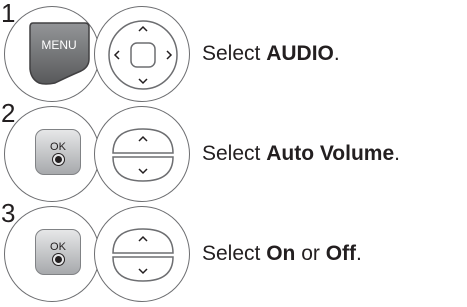 The width and height of the screenshot is (467, 307). Describe the element at coordinates (282, 253) in the screenshot. I see `instruction-text: Select On or Off.` at that location.